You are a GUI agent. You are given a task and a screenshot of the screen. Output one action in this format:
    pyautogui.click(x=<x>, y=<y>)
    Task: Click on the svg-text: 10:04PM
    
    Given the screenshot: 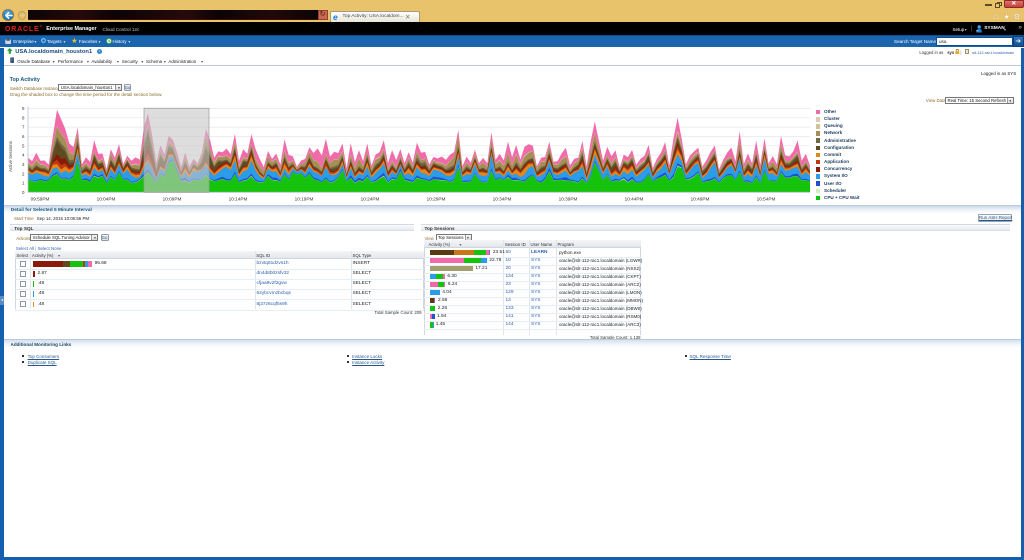 What is the action you would take?
    pyautogui.click(x=106, y=199)
    